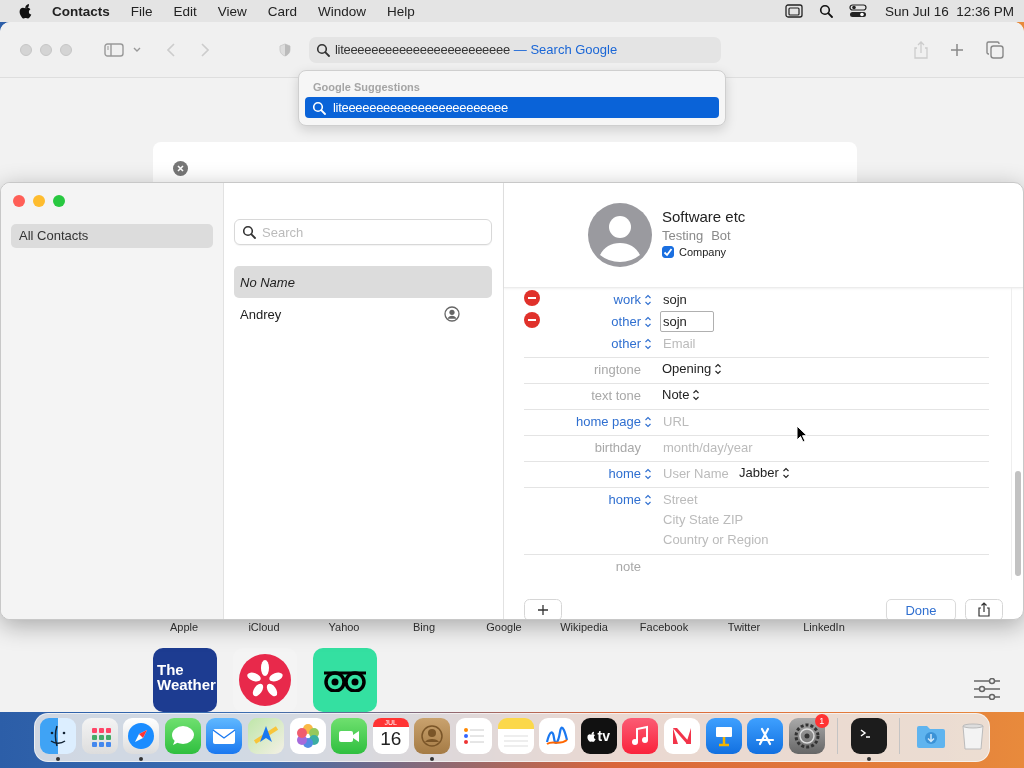 This screenshot has height=768, width=1024. I want to click on checkbox, so click(668, 252).